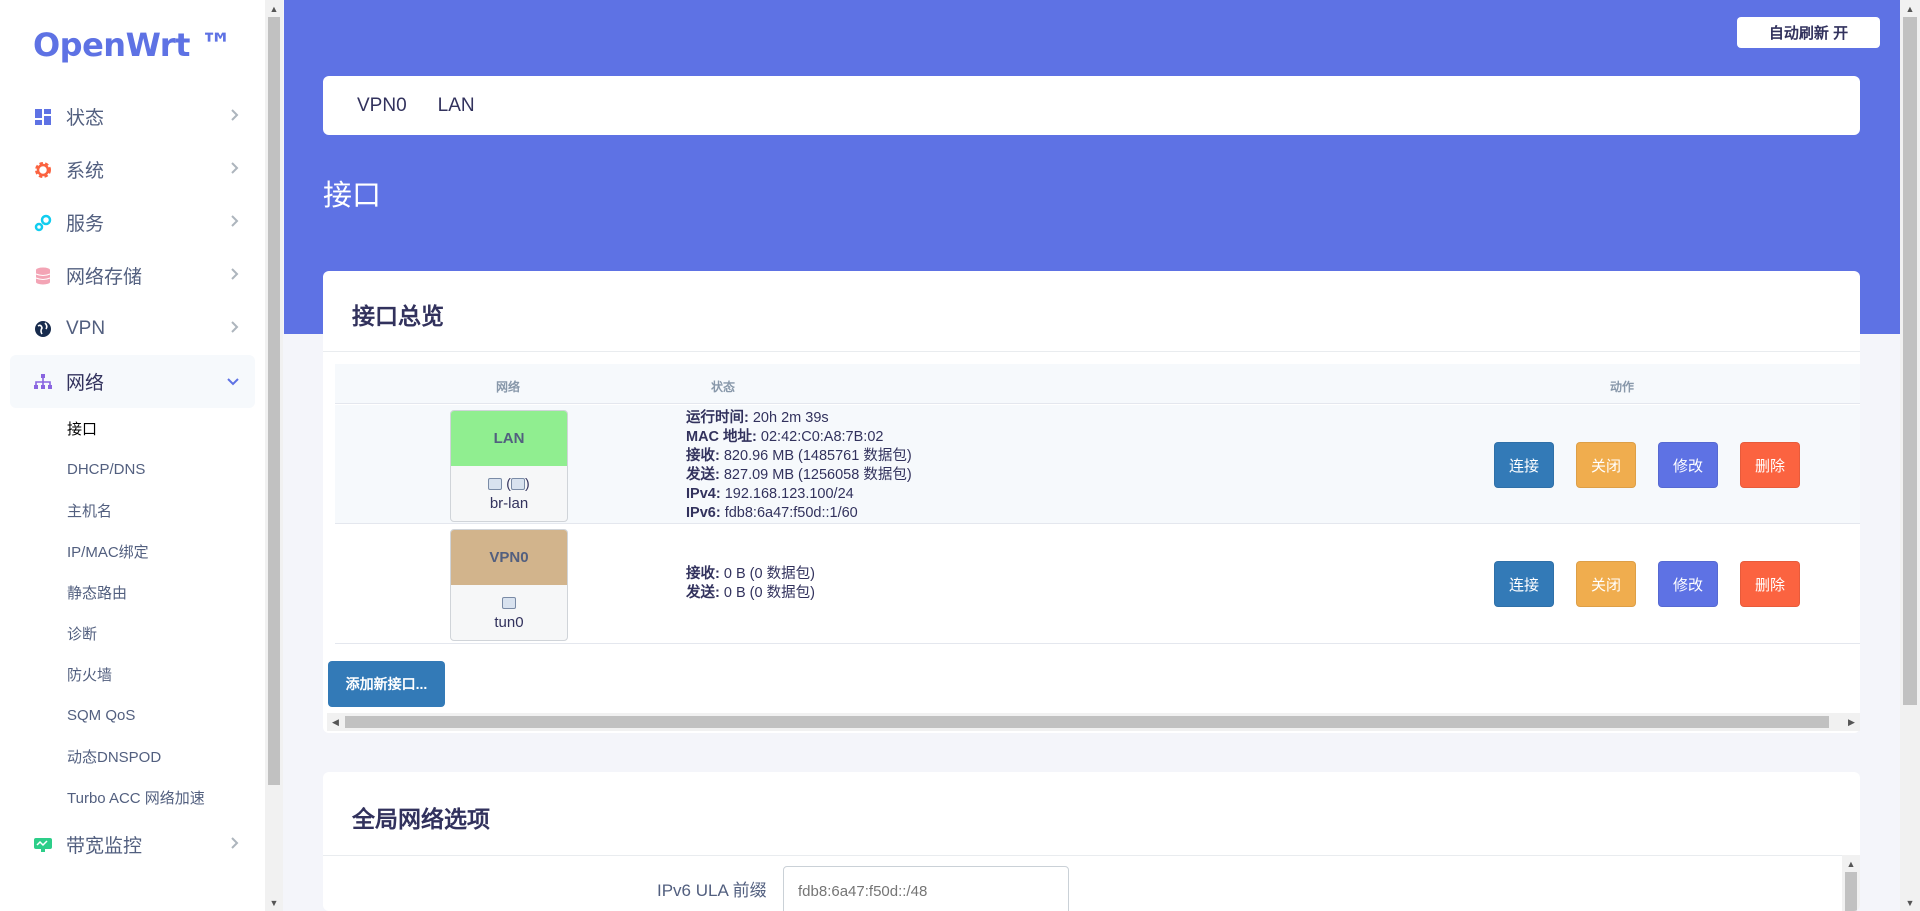 Image resolution: width=1920 pixels, height=911 pixels. Describe the element at coordinates (43, 117) in the screenshot. I see `dashboard-icon` at that location.